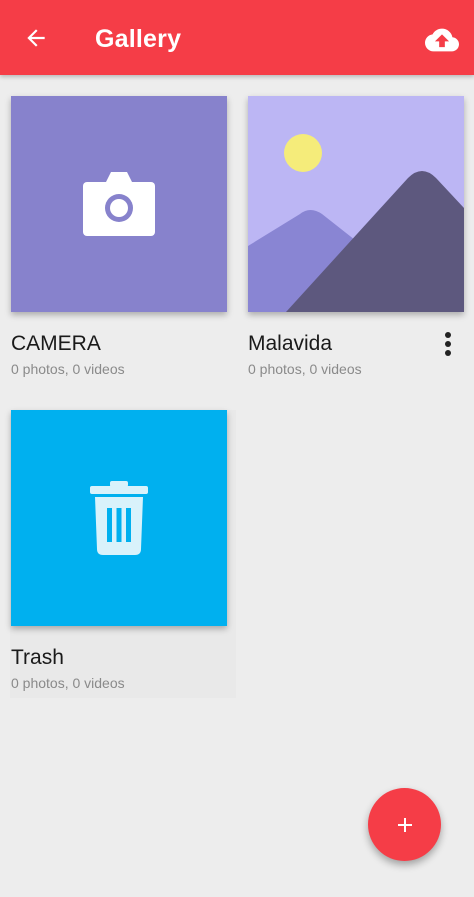 This screenshot has height=897, width=474. What do you see at coordinates (138, 39) in the screenshot?
I see `page-title: Gallery` at bounding box center [138, 39].